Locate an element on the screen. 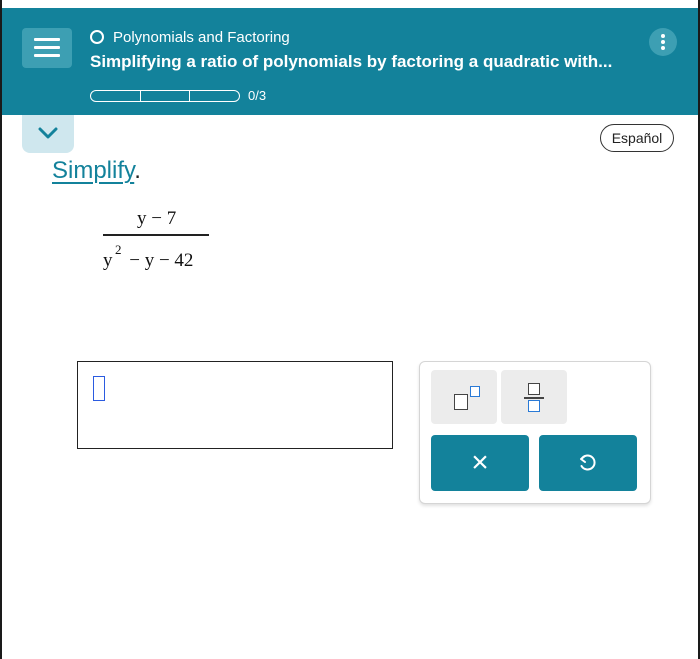  fraction-bar is located at coordinates (156, 235).